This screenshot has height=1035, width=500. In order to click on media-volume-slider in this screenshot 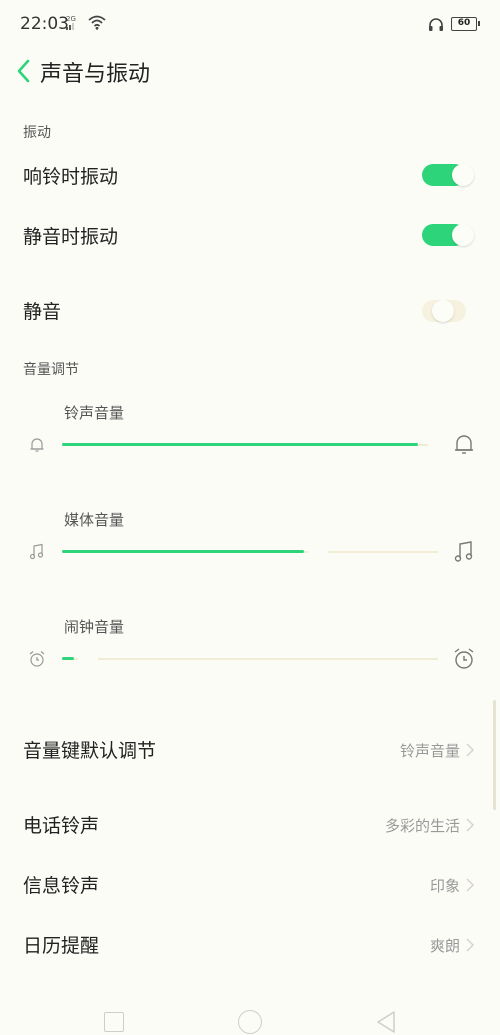, I will do `click(250, 552)`.